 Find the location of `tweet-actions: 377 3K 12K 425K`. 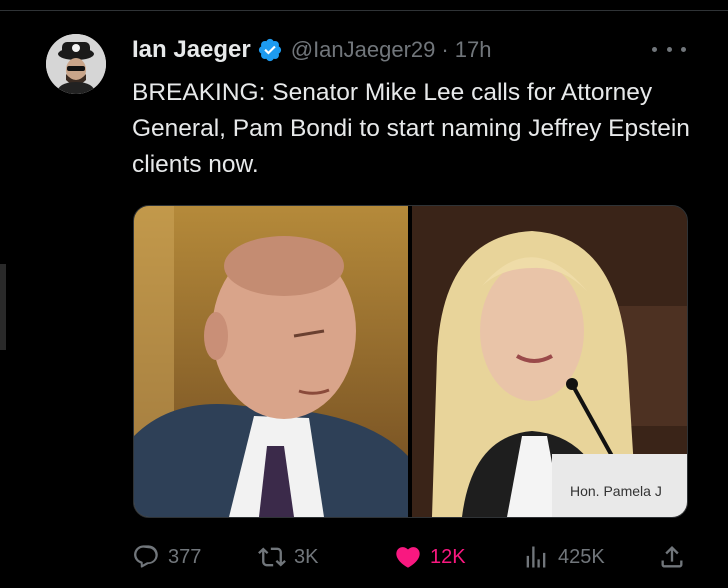

tweet-actions: 377 3K 12K 425K is located at coordinates (412, 557).